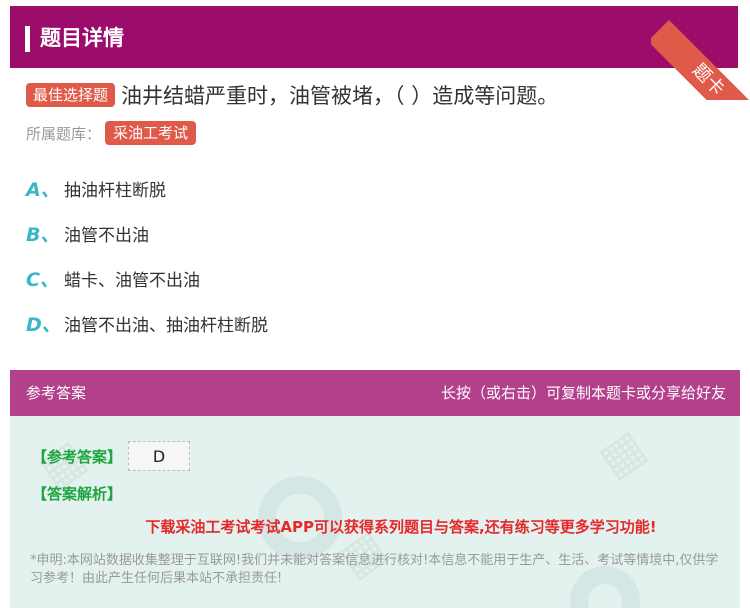 Image resolution: width=750 pixels, height=608 pixels. Describe the element at coordinates (375, 393) in the screenshot. I see `answer-header: 参考答案 长按（或右击）可复制本题卡或分享给好友` at that location.